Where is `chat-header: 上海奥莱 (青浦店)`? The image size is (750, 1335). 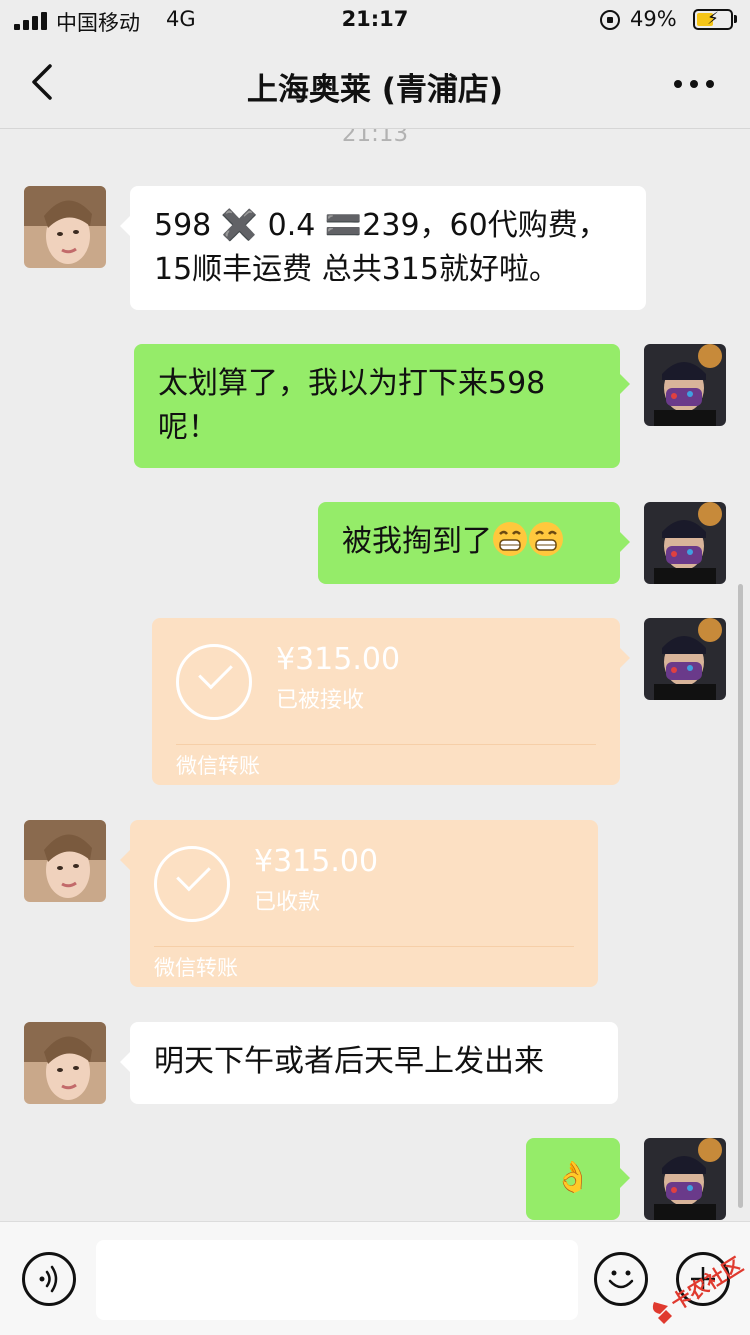
chat-header: 上海奥莱 (青浦店) is located at coordinates (375, 84).